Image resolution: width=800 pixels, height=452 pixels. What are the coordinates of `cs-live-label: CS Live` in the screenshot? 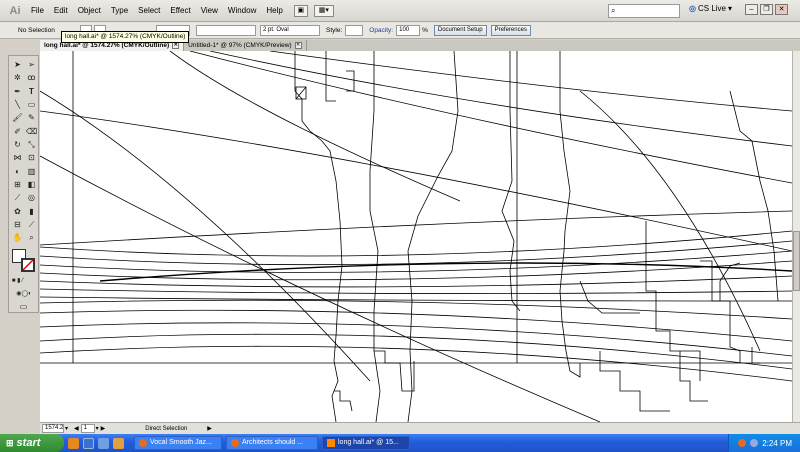 It's located at (711, 8).